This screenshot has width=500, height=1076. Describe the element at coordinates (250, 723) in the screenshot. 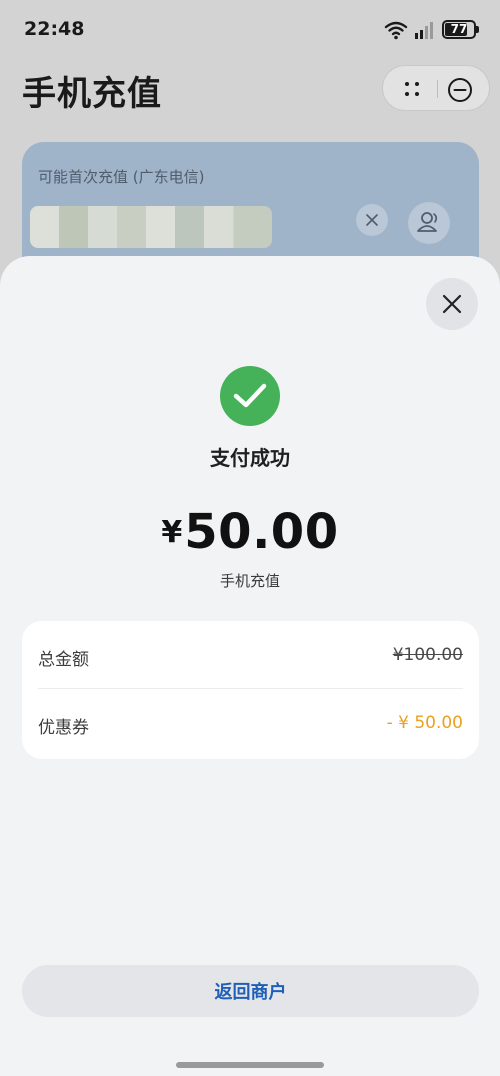

I see `detail-row-coupon: 优惠券 - ¥ 50.00` at that location.